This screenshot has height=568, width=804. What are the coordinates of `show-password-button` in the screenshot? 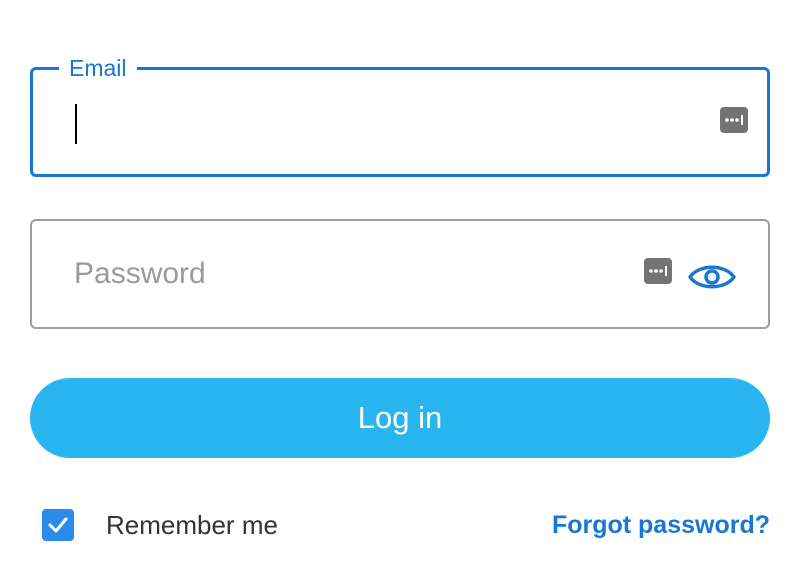 It's located at (712, 277).